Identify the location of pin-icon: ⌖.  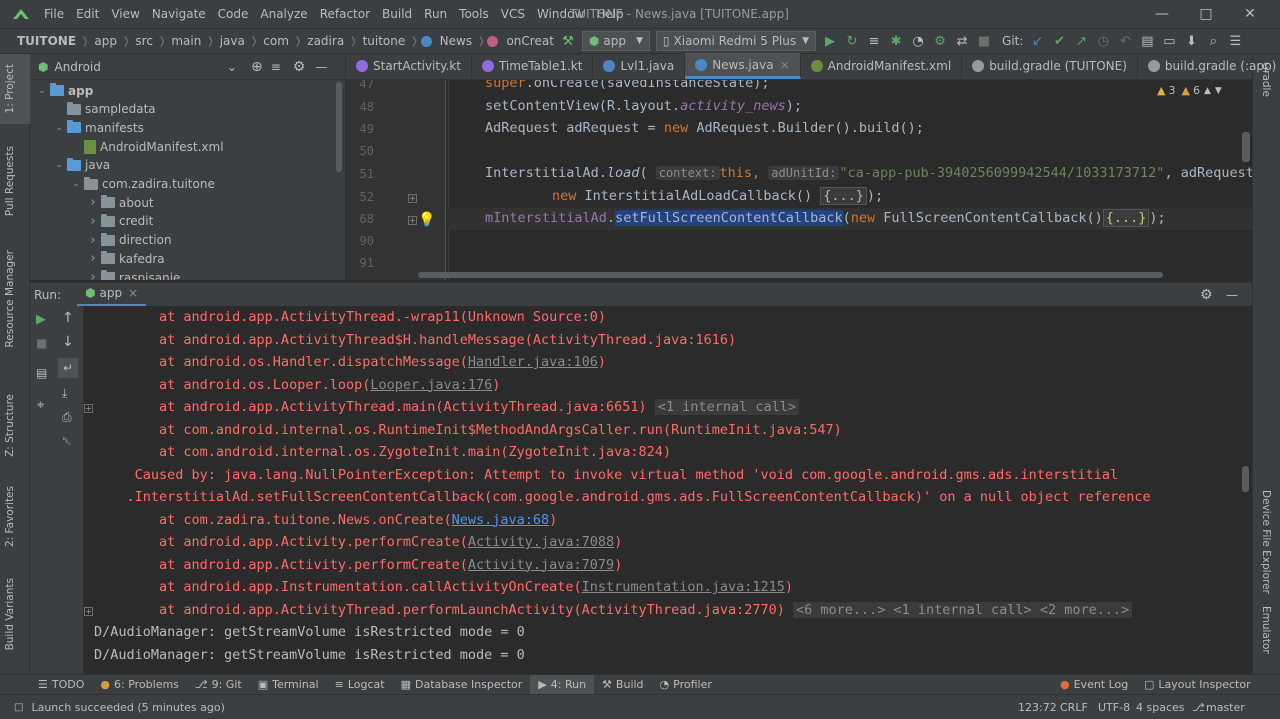
(40, 405).